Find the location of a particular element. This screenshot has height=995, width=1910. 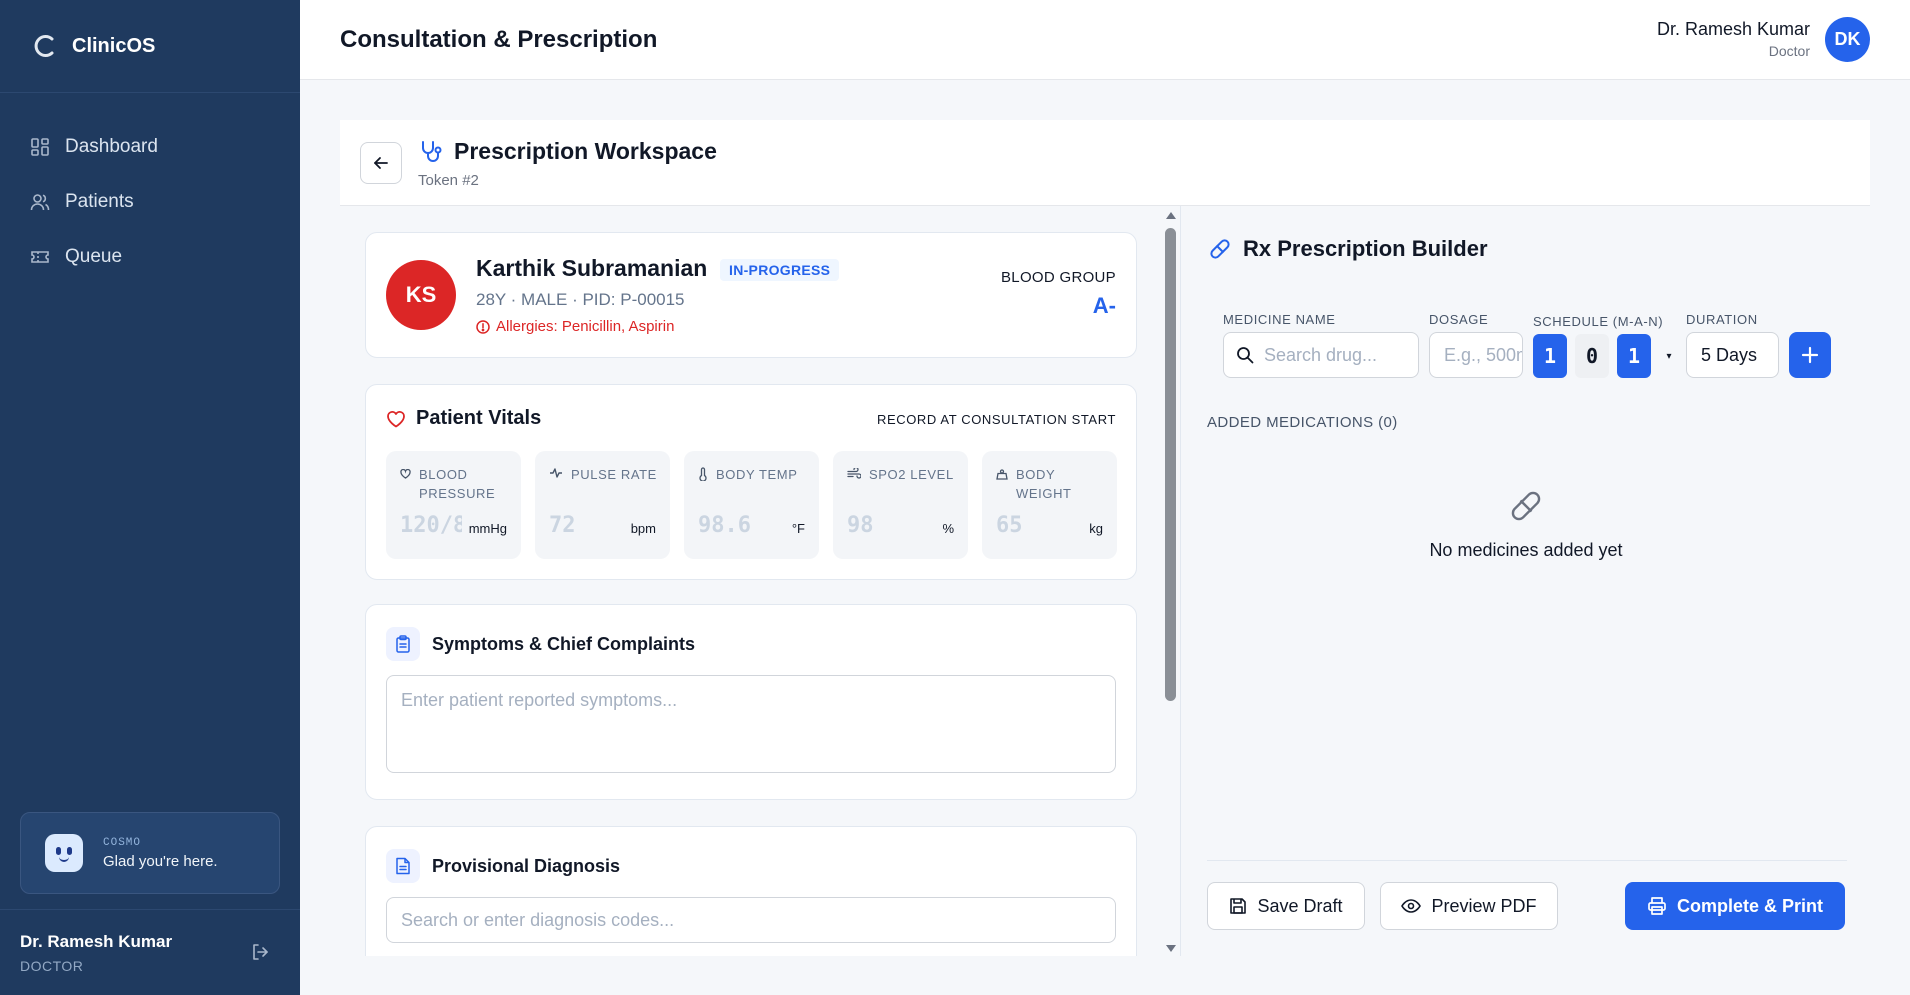

vital-unit: kg is located at coordinates (1096, 528).